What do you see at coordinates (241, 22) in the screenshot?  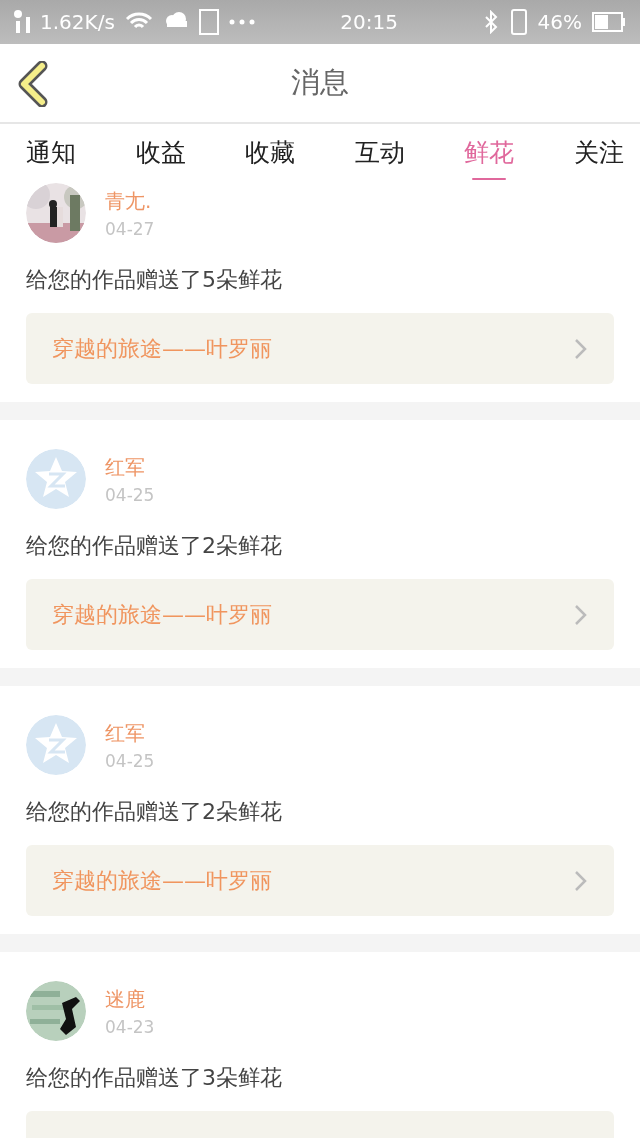 I see `more-icon` at bounding box center [241, 22].